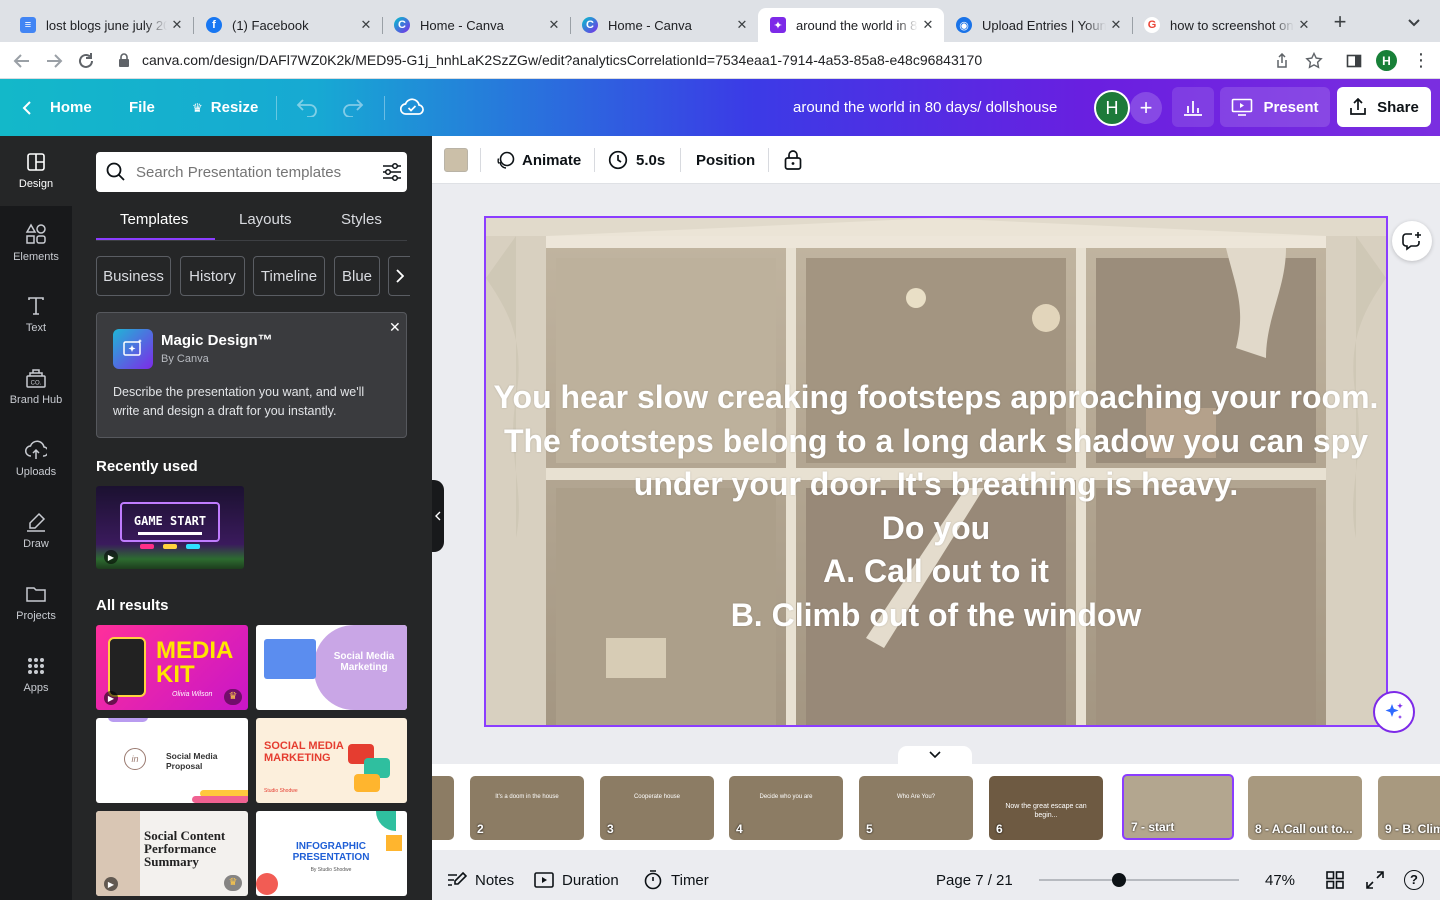 Image resolution: width=1440 pixels, height=900 pixels. I want to click on rail-item-draw: Draw, so click(36, 531).